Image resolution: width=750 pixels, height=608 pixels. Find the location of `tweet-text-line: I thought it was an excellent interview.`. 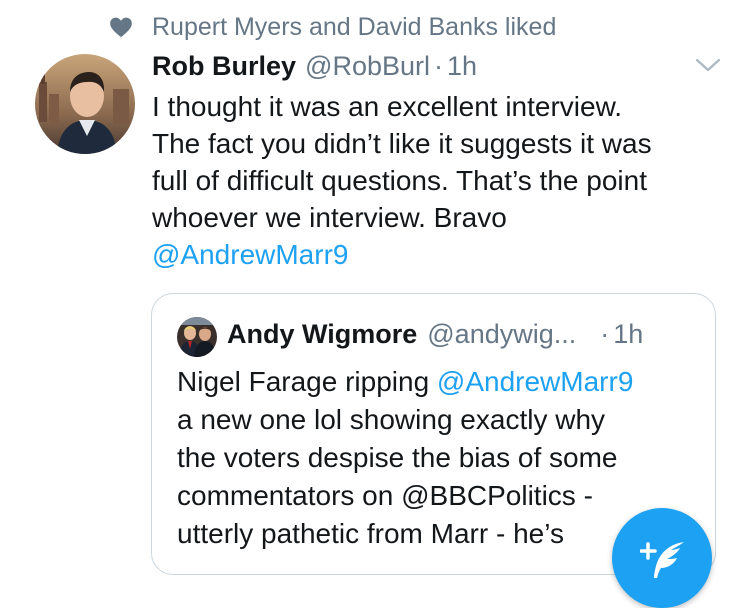

tweet-text-line: I thought it was an excellent interview. is located at coordinates (387, 106).